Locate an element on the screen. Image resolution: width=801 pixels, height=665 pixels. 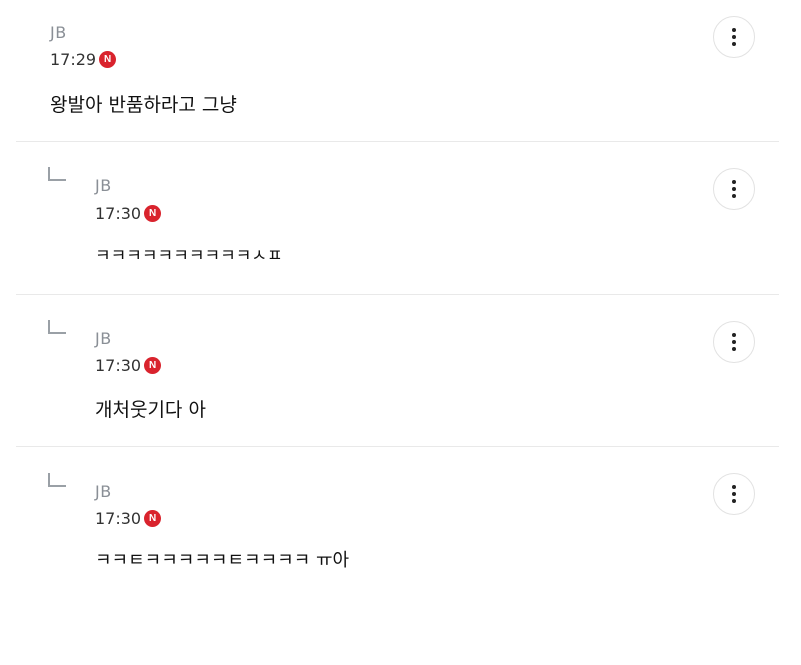
comment-time-row: 17:29 N is located at coordinates (83, 59).